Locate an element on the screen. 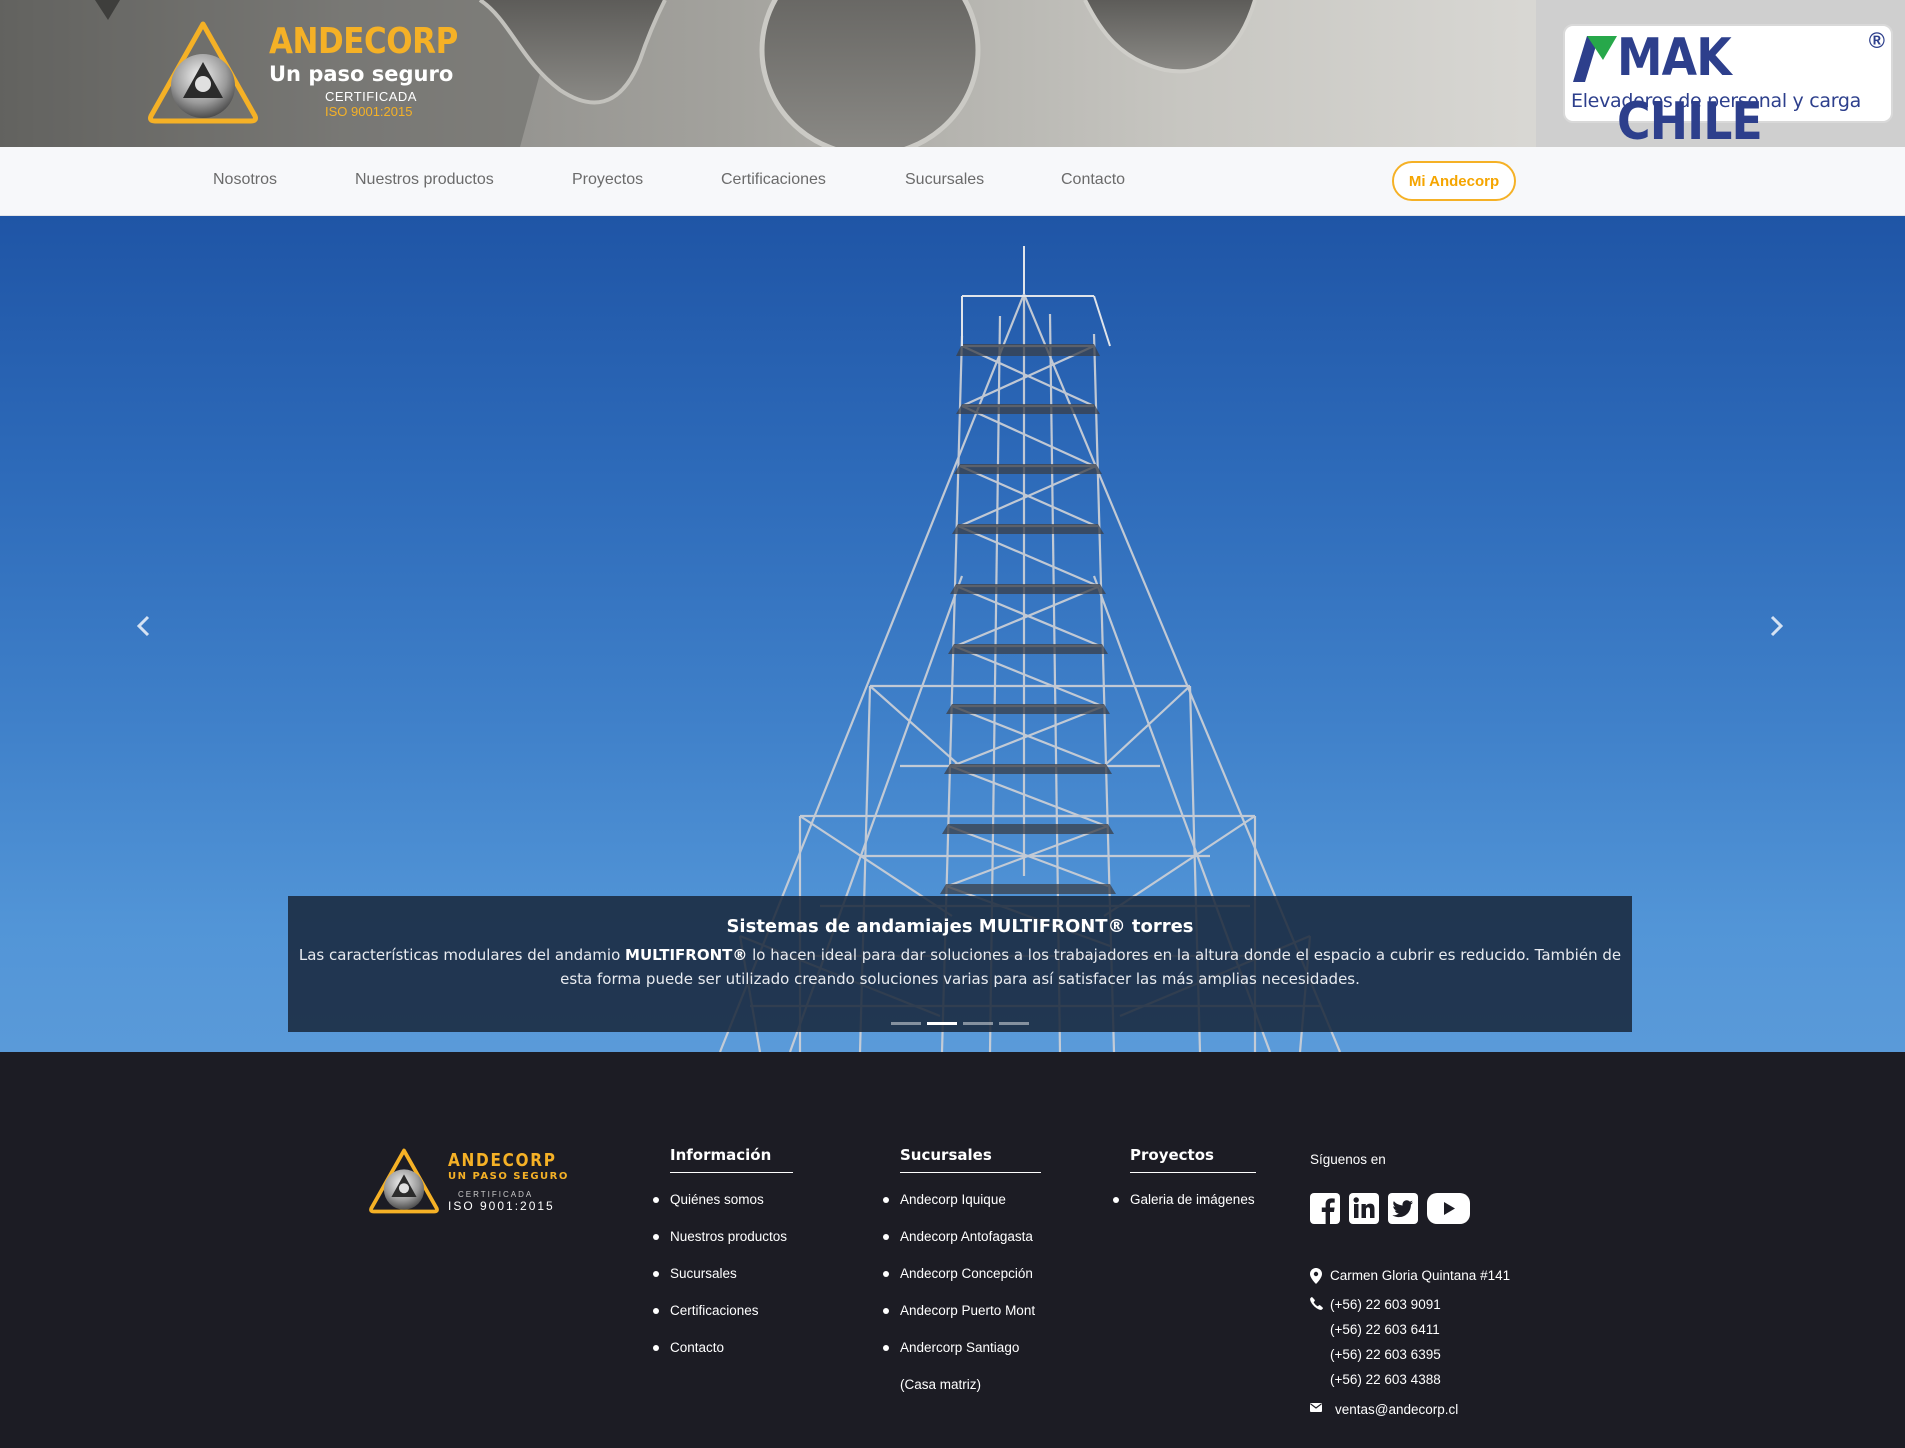 This screenshot has height=1448, width=1905. footer-branch-label: (Casa matriz) is located at coordinates (941, 1384).